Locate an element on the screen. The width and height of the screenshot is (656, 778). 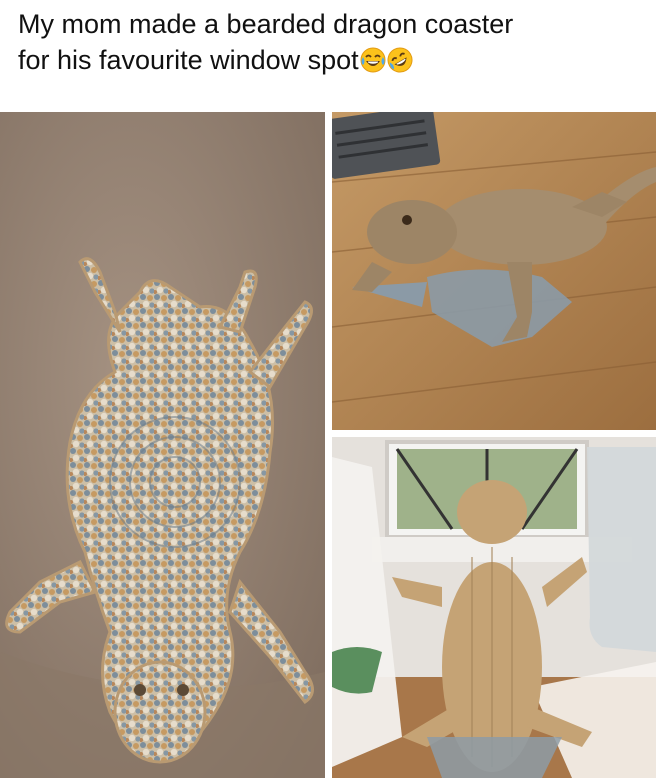
coaster-eye-left is located at coordinates (140, 690).